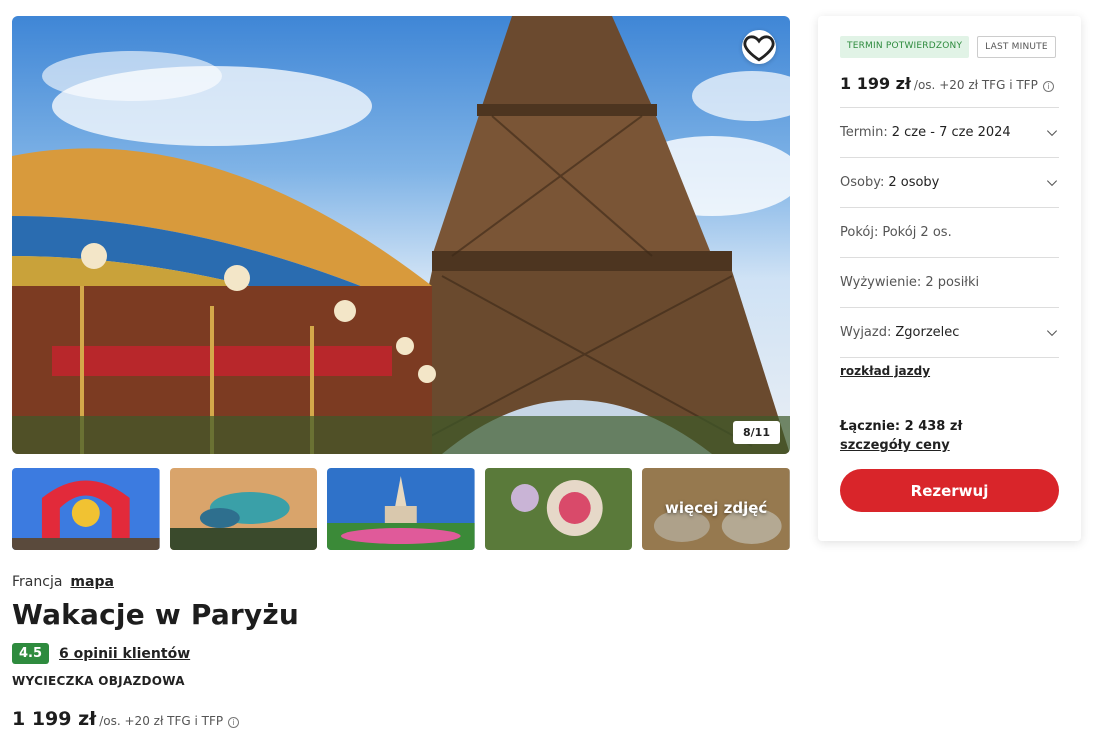 This screenshot has width=1096, height=740. Describe the element at coordinates (54, 719) in the screenshot. I see `price-value: 1 199 zł` at that location.